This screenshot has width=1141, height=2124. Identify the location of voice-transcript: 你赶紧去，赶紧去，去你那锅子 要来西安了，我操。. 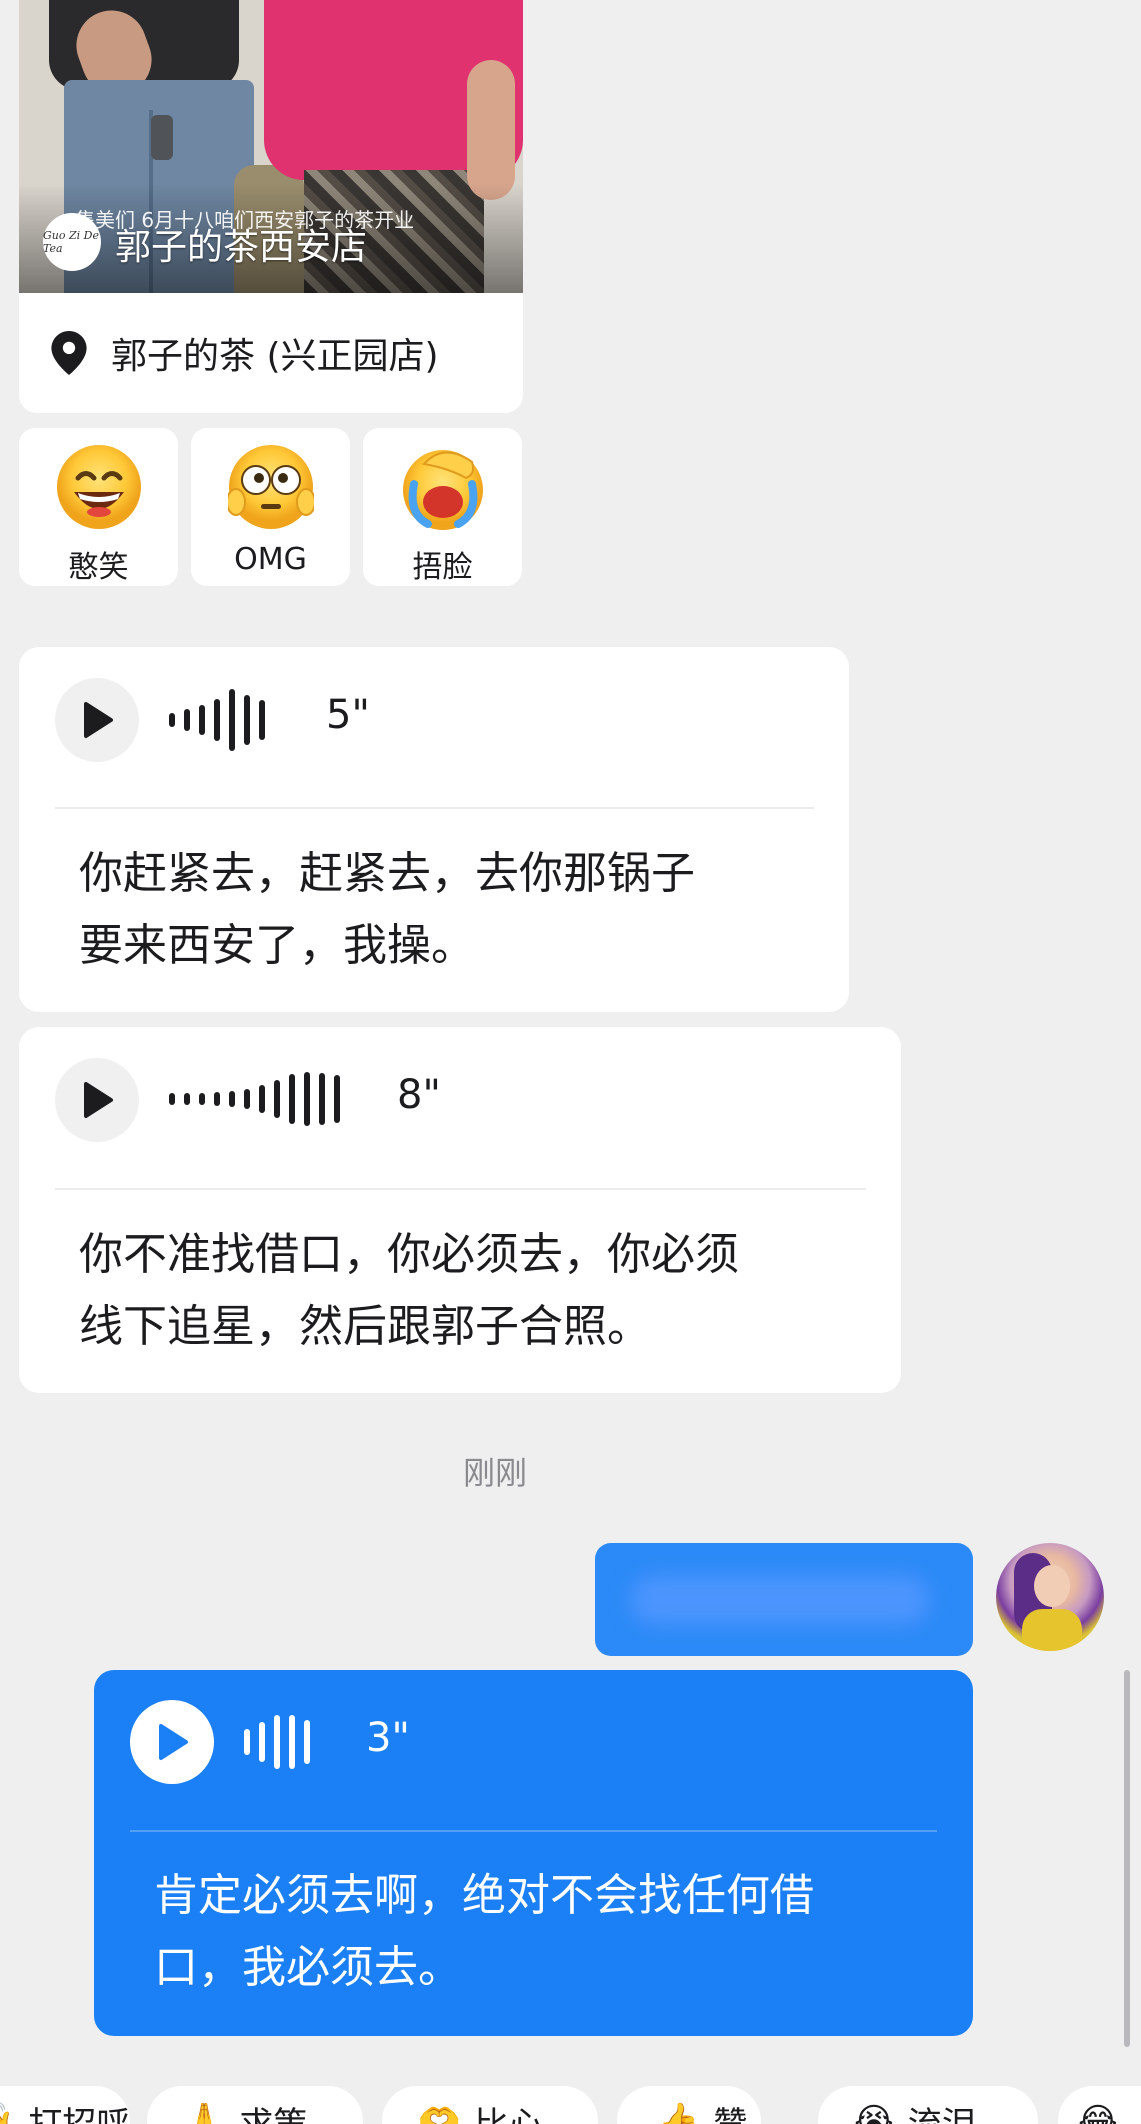
(387, 909).